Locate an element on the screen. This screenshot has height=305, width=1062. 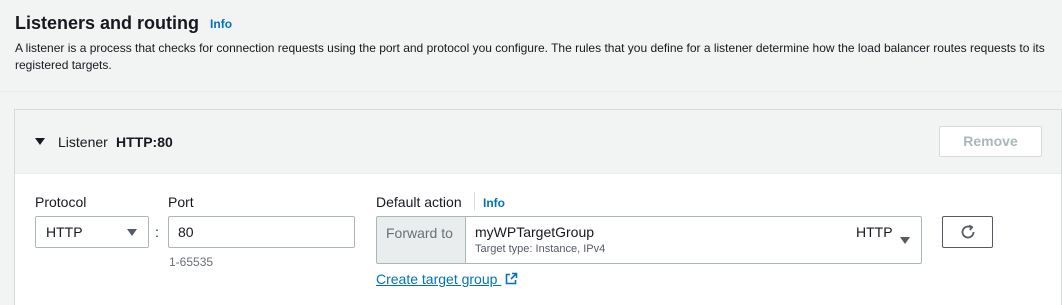
create-target-group-link: Create target group is located at coordinates (447, 279).